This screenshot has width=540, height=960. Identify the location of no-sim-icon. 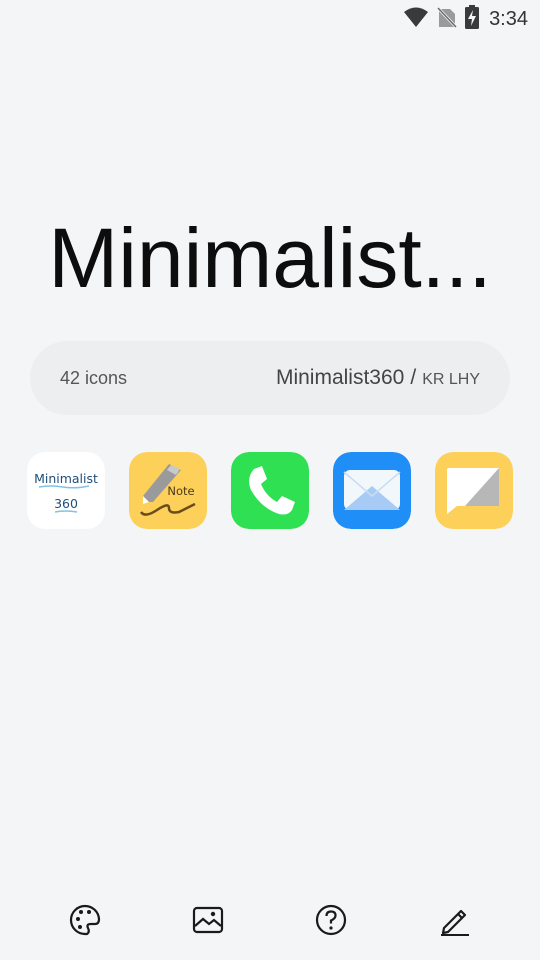
(447, 19).